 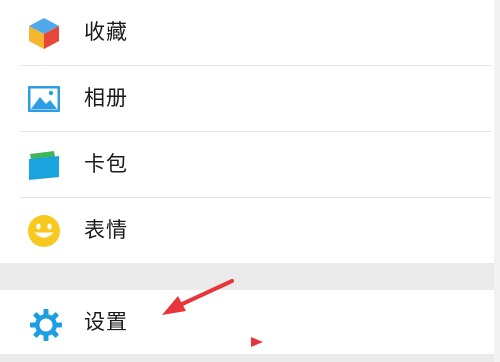 What do you see at coordinates (106, 164) in the screenshot?
I see `menu-item-label: 卡包` at bounding box center [106, 164].